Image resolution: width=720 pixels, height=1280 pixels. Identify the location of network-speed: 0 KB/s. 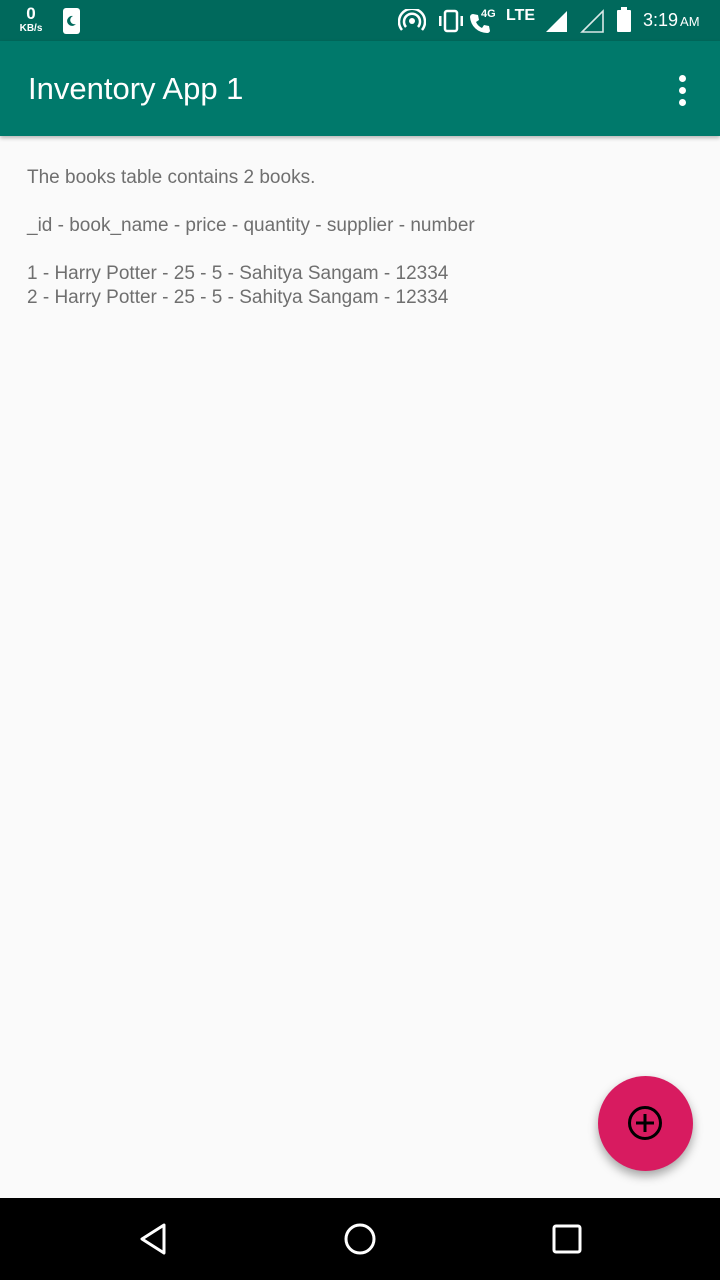
(31, 19).